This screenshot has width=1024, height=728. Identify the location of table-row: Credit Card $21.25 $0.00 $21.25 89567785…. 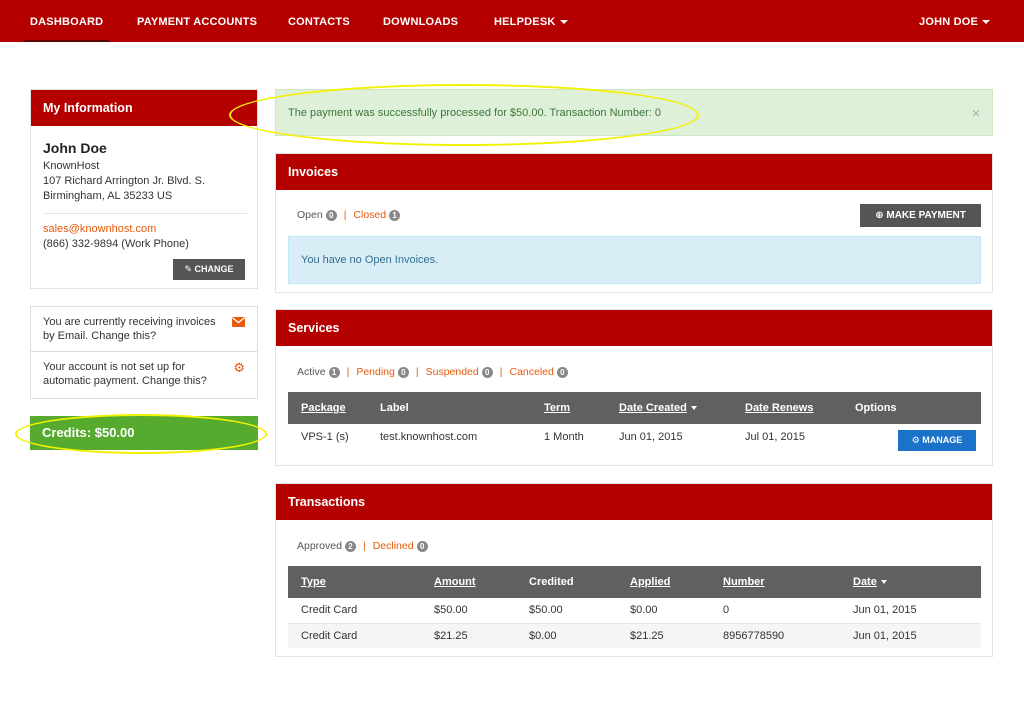
(634, 635).